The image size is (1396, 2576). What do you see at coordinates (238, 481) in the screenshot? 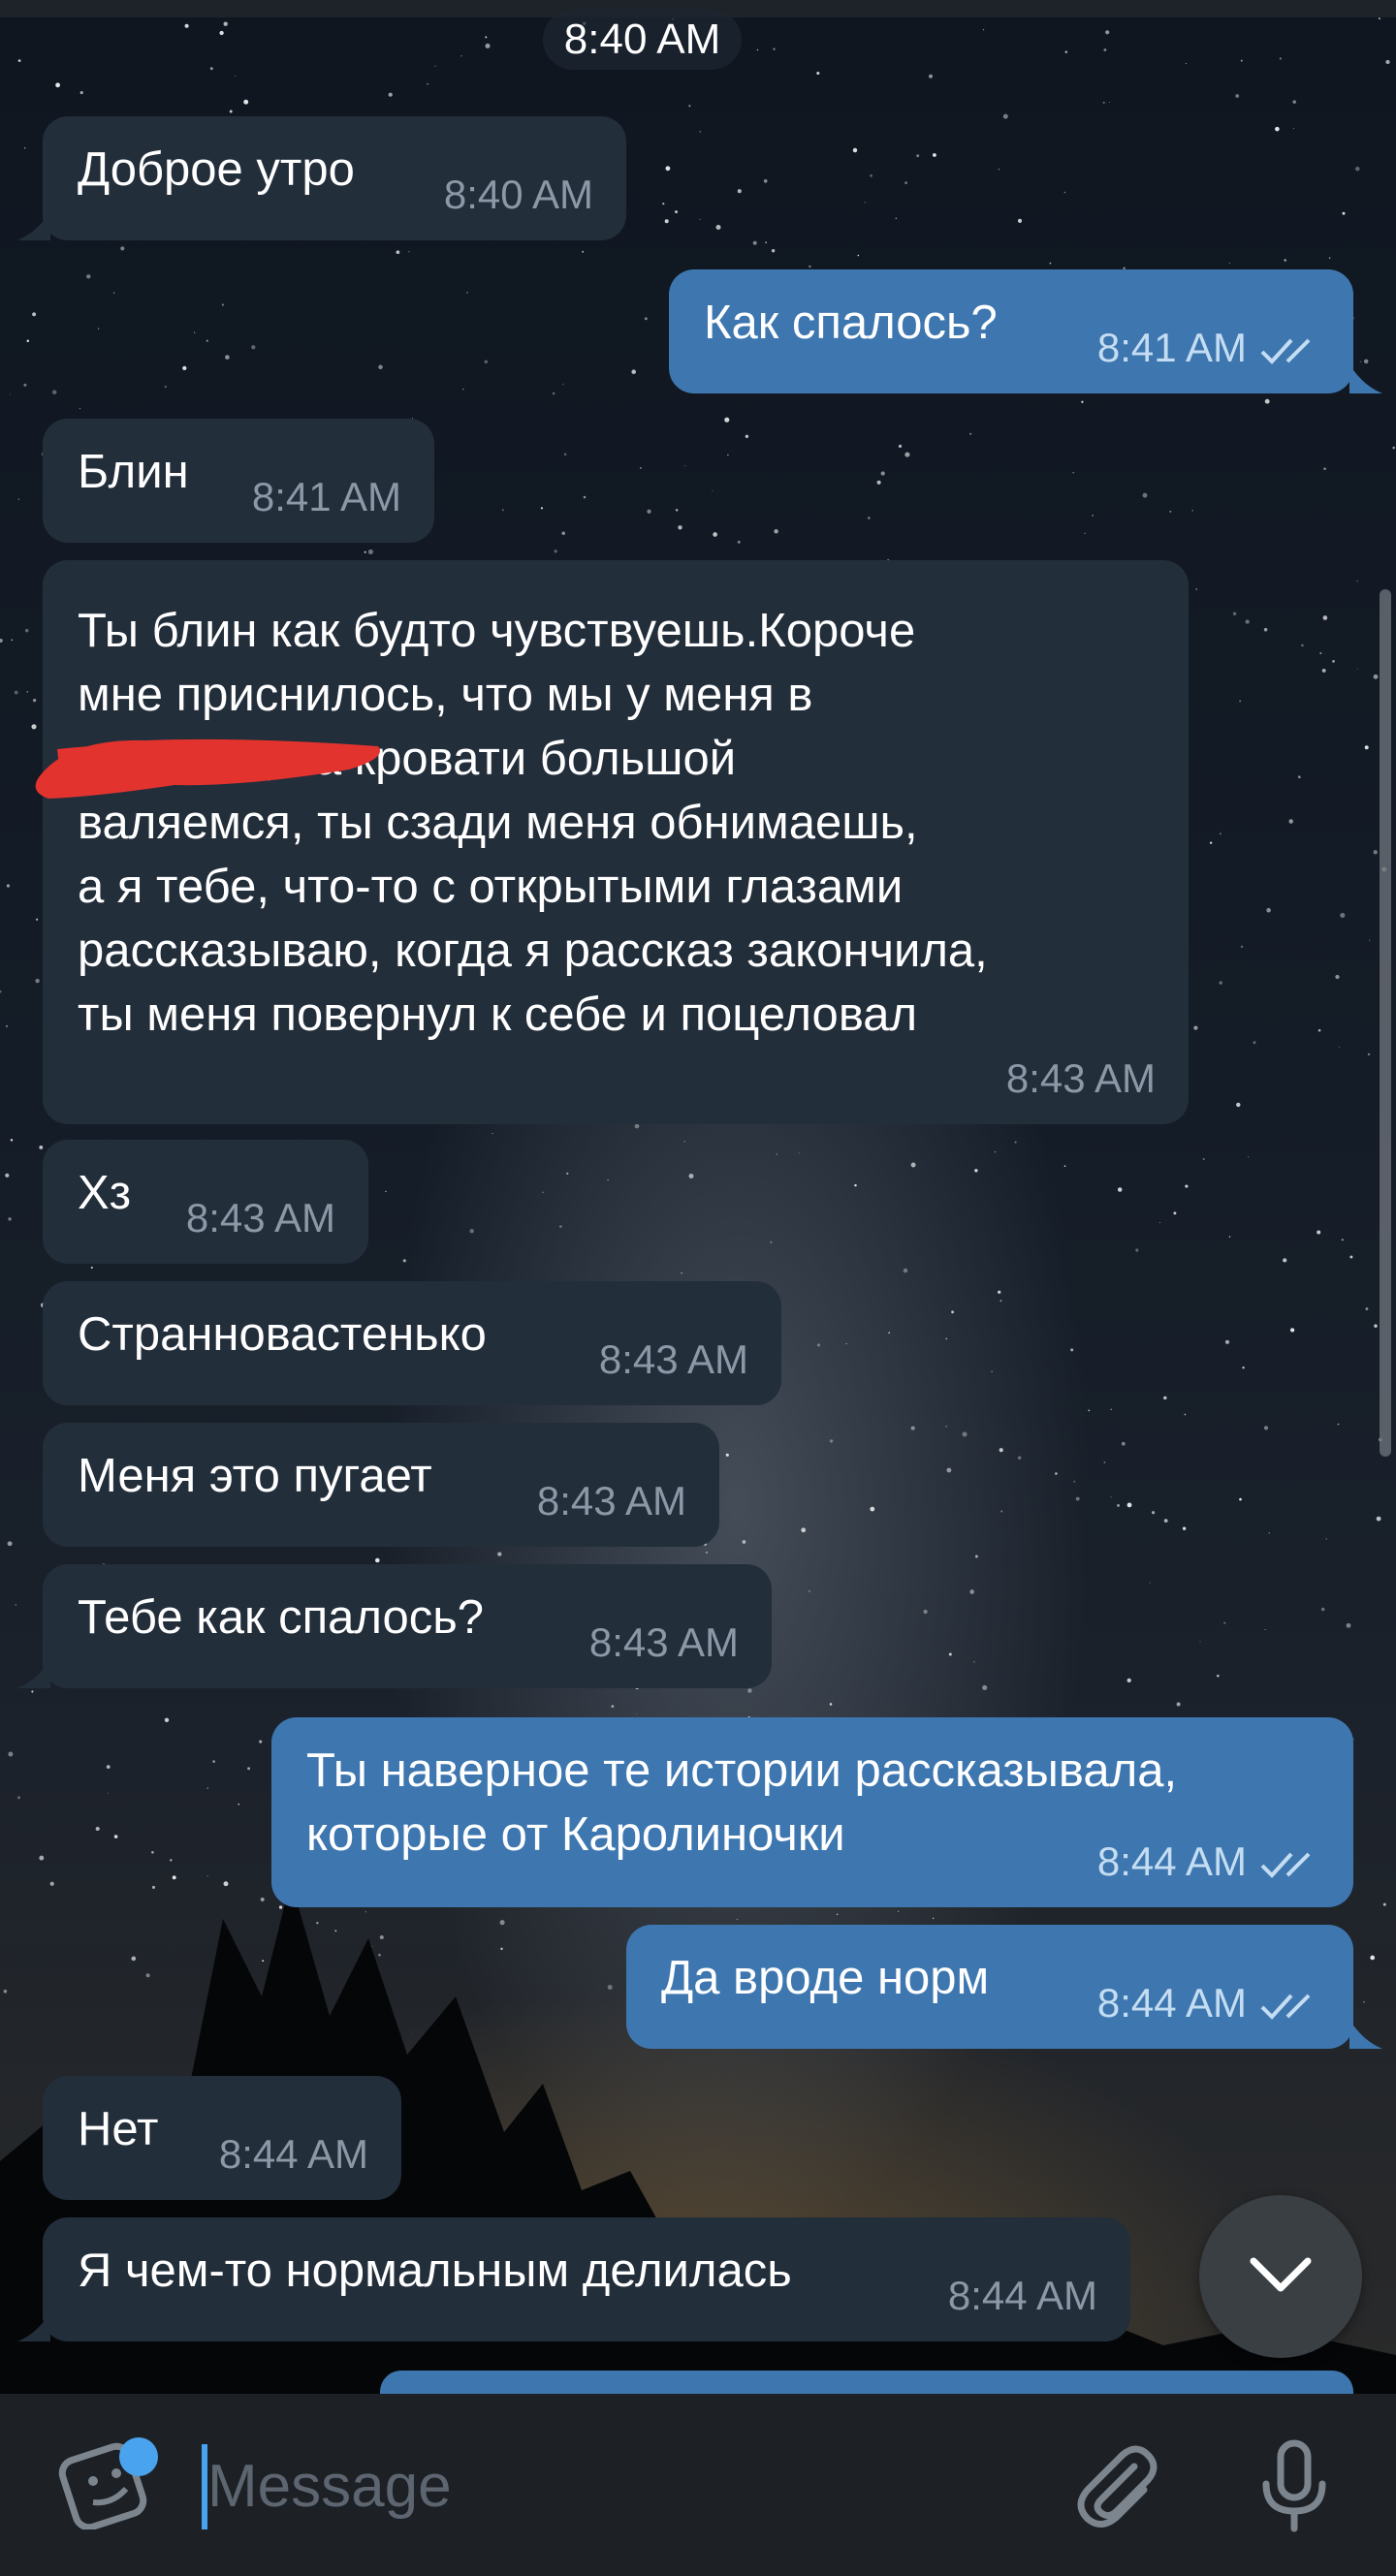
I see `message-bubble-incoming: Блин 8:41 AM` at bounding box center [238, 481].